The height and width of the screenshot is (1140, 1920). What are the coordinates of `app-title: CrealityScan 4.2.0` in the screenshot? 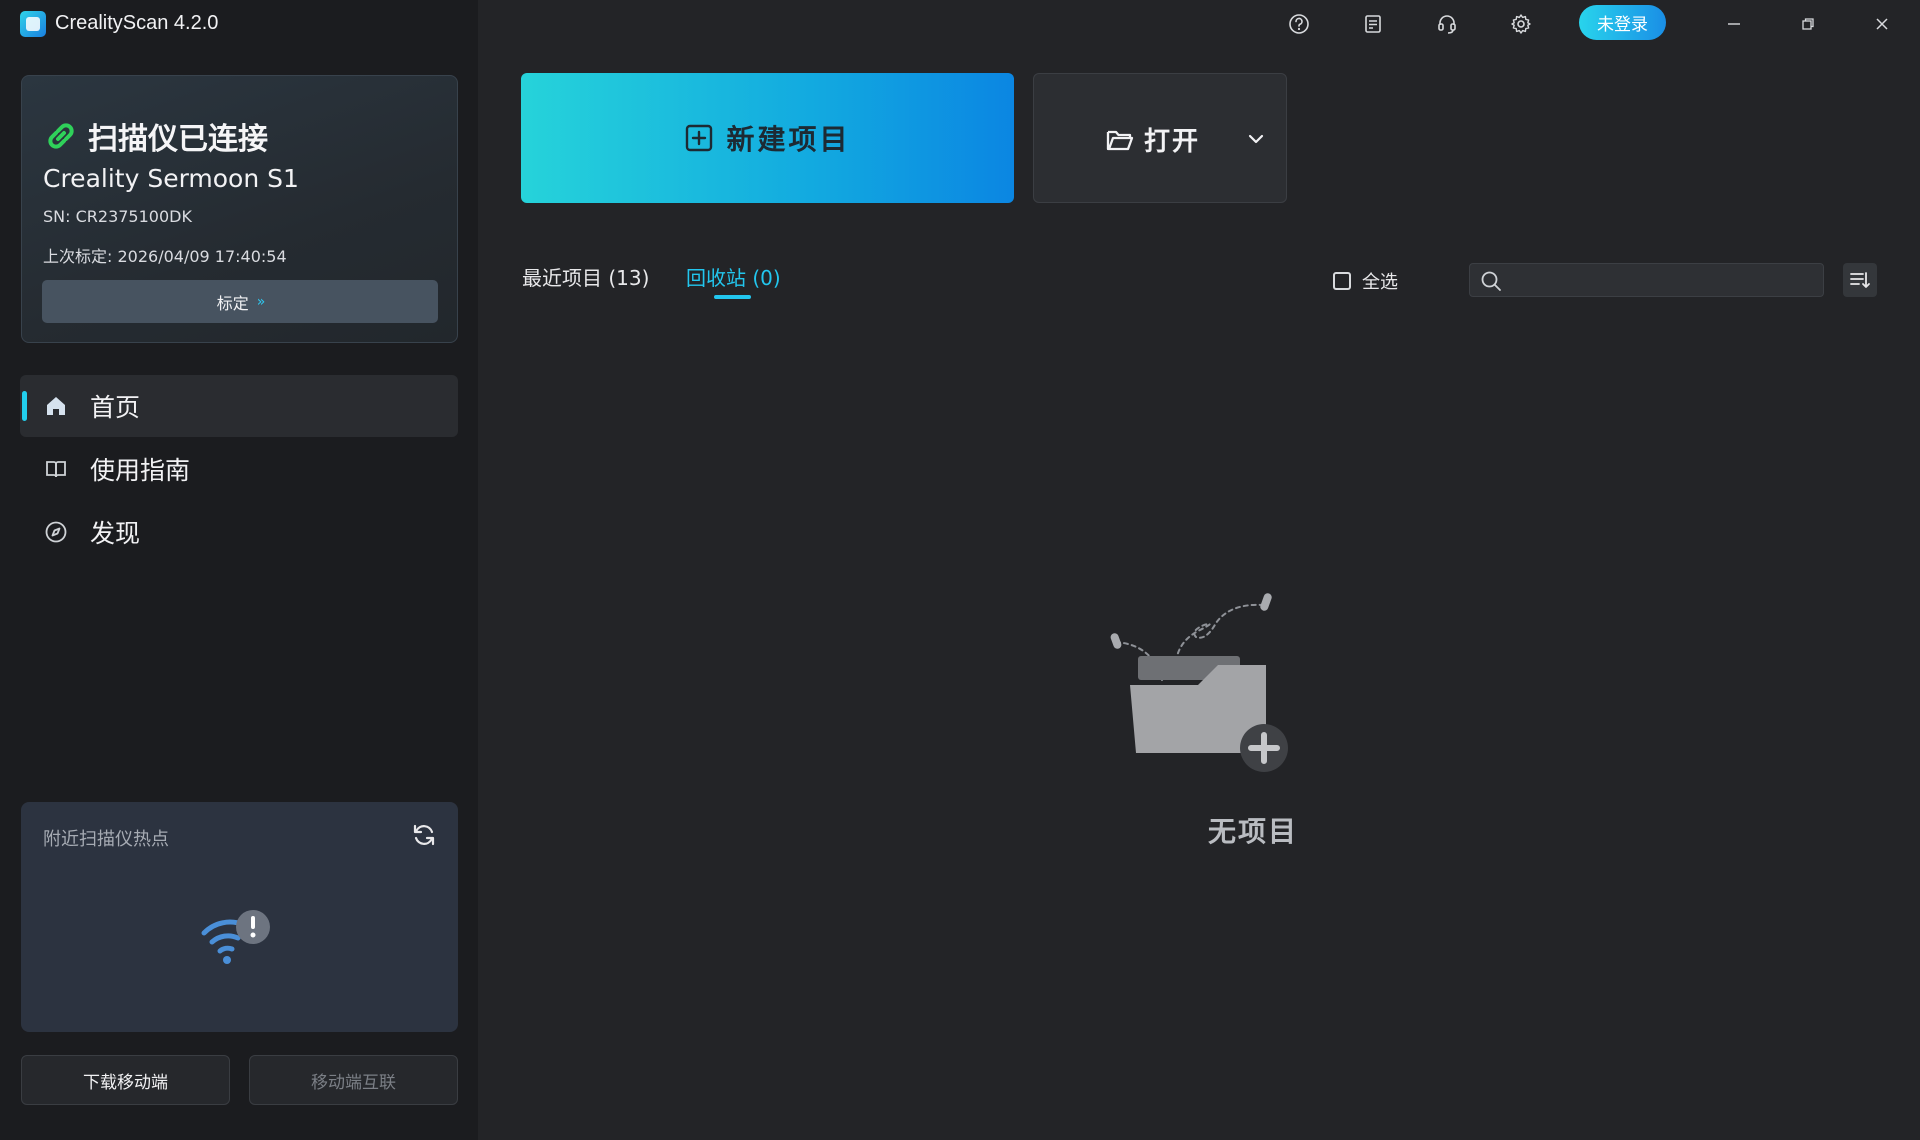 It's located at (137, 23).